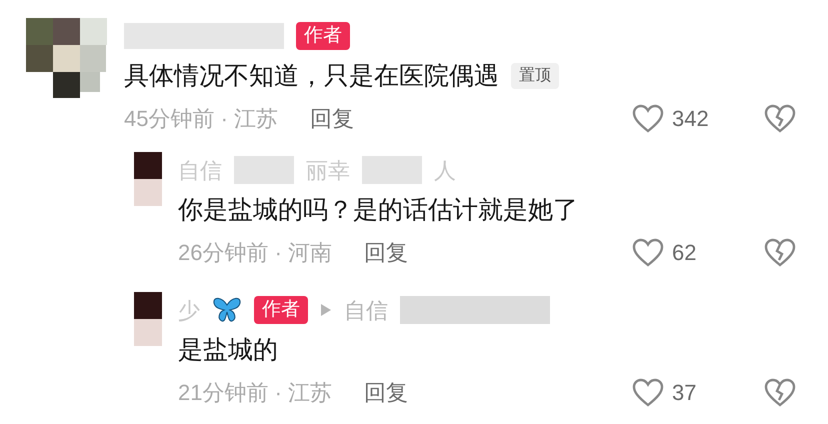 This screenshot has height=424, width=828. Describe the element at coordinates (311, 76) in the screenshot. I see `comment-text: 具体情况不知道，只是在医院偶遇` at that location.